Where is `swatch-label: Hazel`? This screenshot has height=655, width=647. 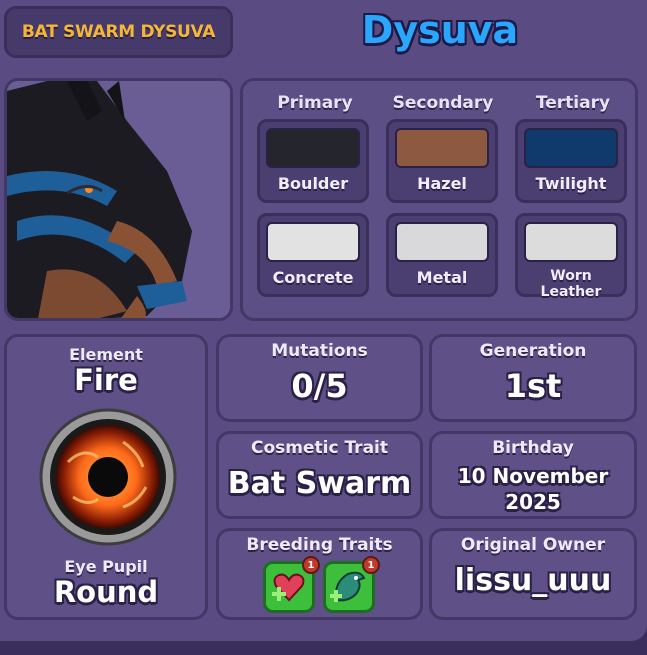
swatch-label: Hazel is located at coordinates (442, 183).